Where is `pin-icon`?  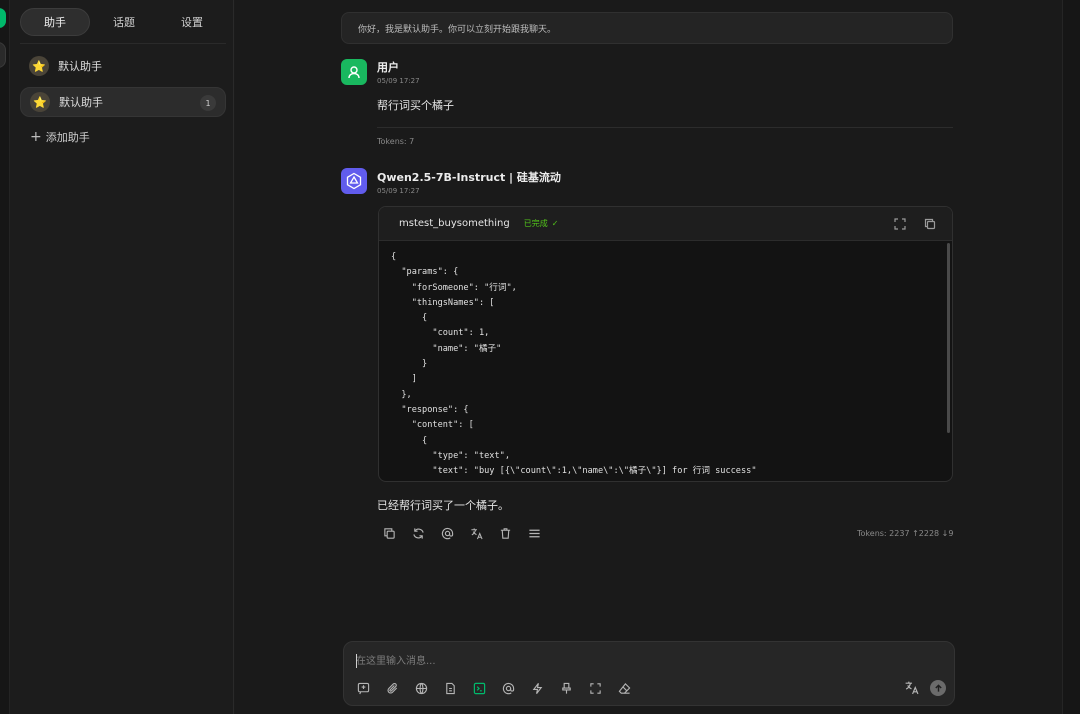 pin-icon is located at coordinates (566, 688).